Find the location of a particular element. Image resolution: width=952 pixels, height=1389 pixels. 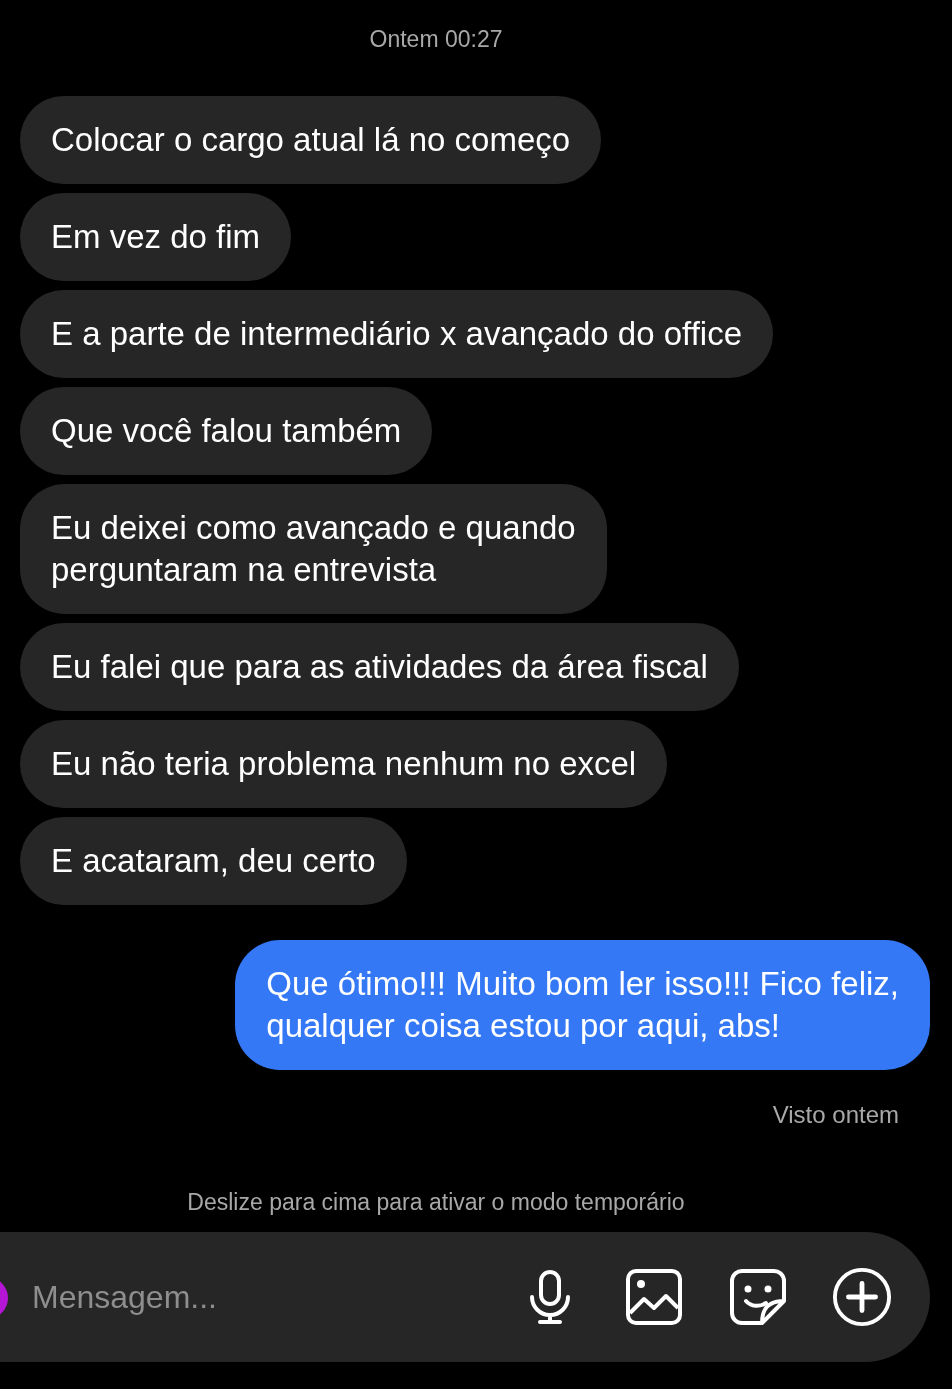

sent-message: Que ótimo!!! Muito bom ler isso!!! Fico feliz, qualquer coisa estou por aqui, abs! is located at coordinates (582, 1005).